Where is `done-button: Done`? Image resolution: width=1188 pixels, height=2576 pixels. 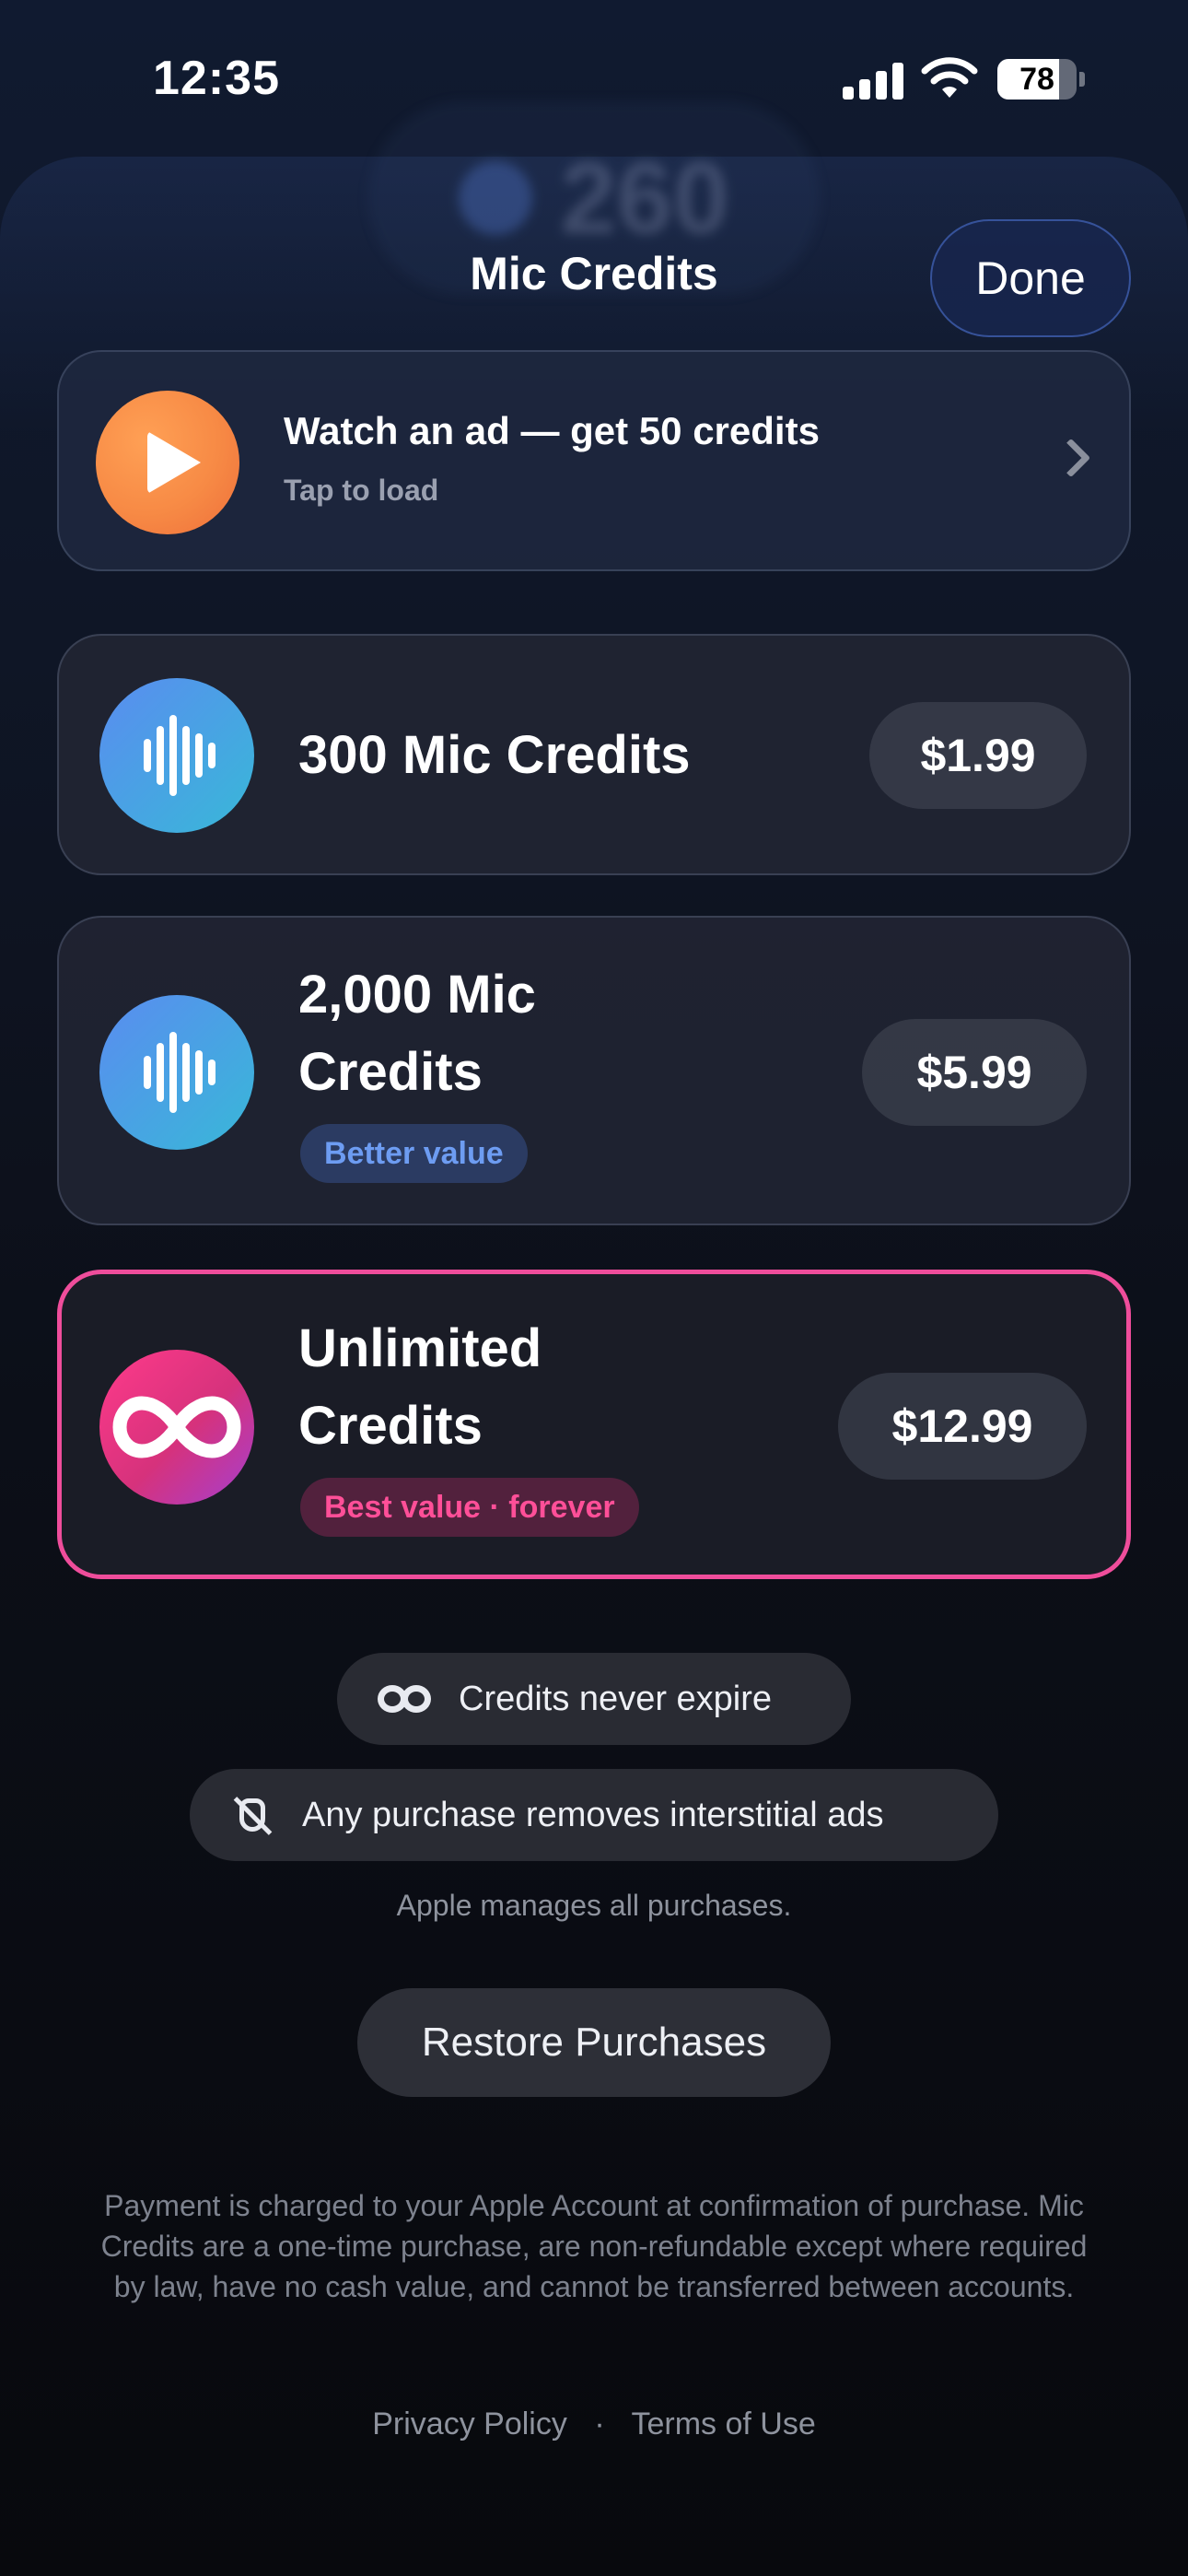
done-button: Done is located at coordinates (1030, 278).